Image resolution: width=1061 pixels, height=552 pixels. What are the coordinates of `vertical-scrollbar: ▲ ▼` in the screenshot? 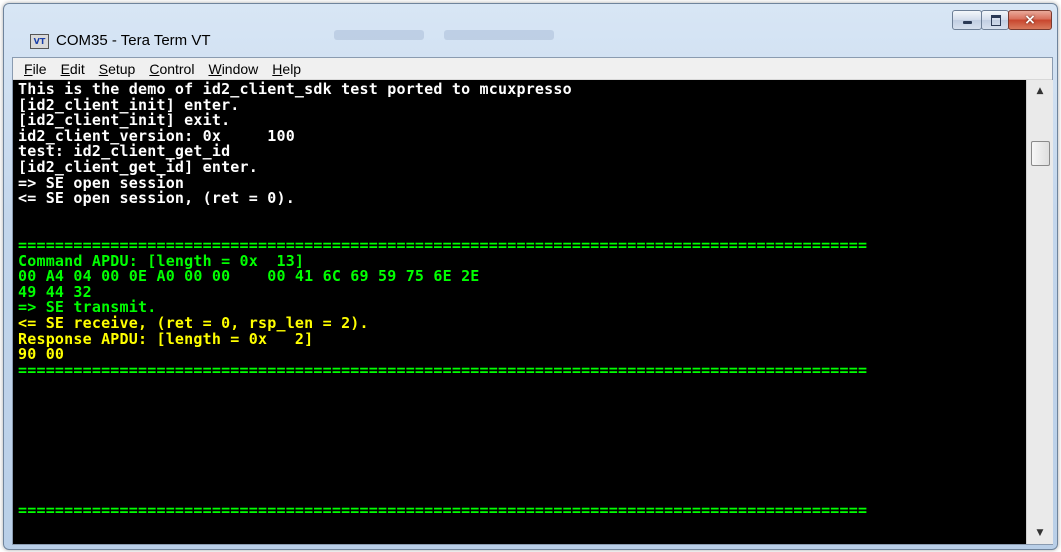 It's located at (1039, 312).